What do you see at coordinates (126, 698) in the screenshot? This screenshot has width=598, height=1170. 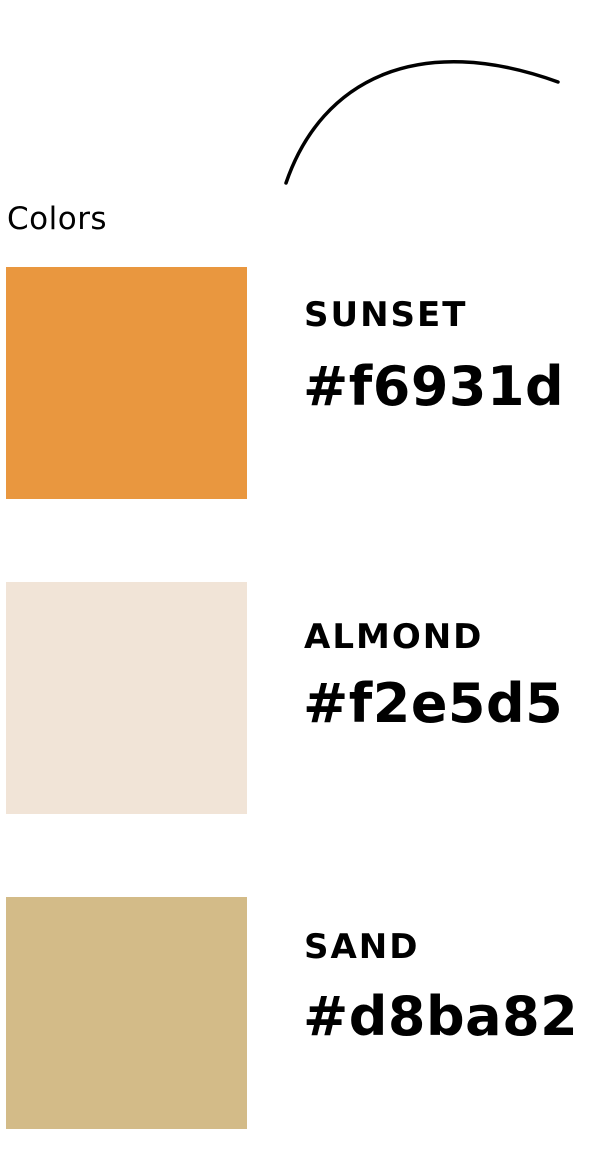 I see `color-swatch-almond` at bounding box center [126, 698].